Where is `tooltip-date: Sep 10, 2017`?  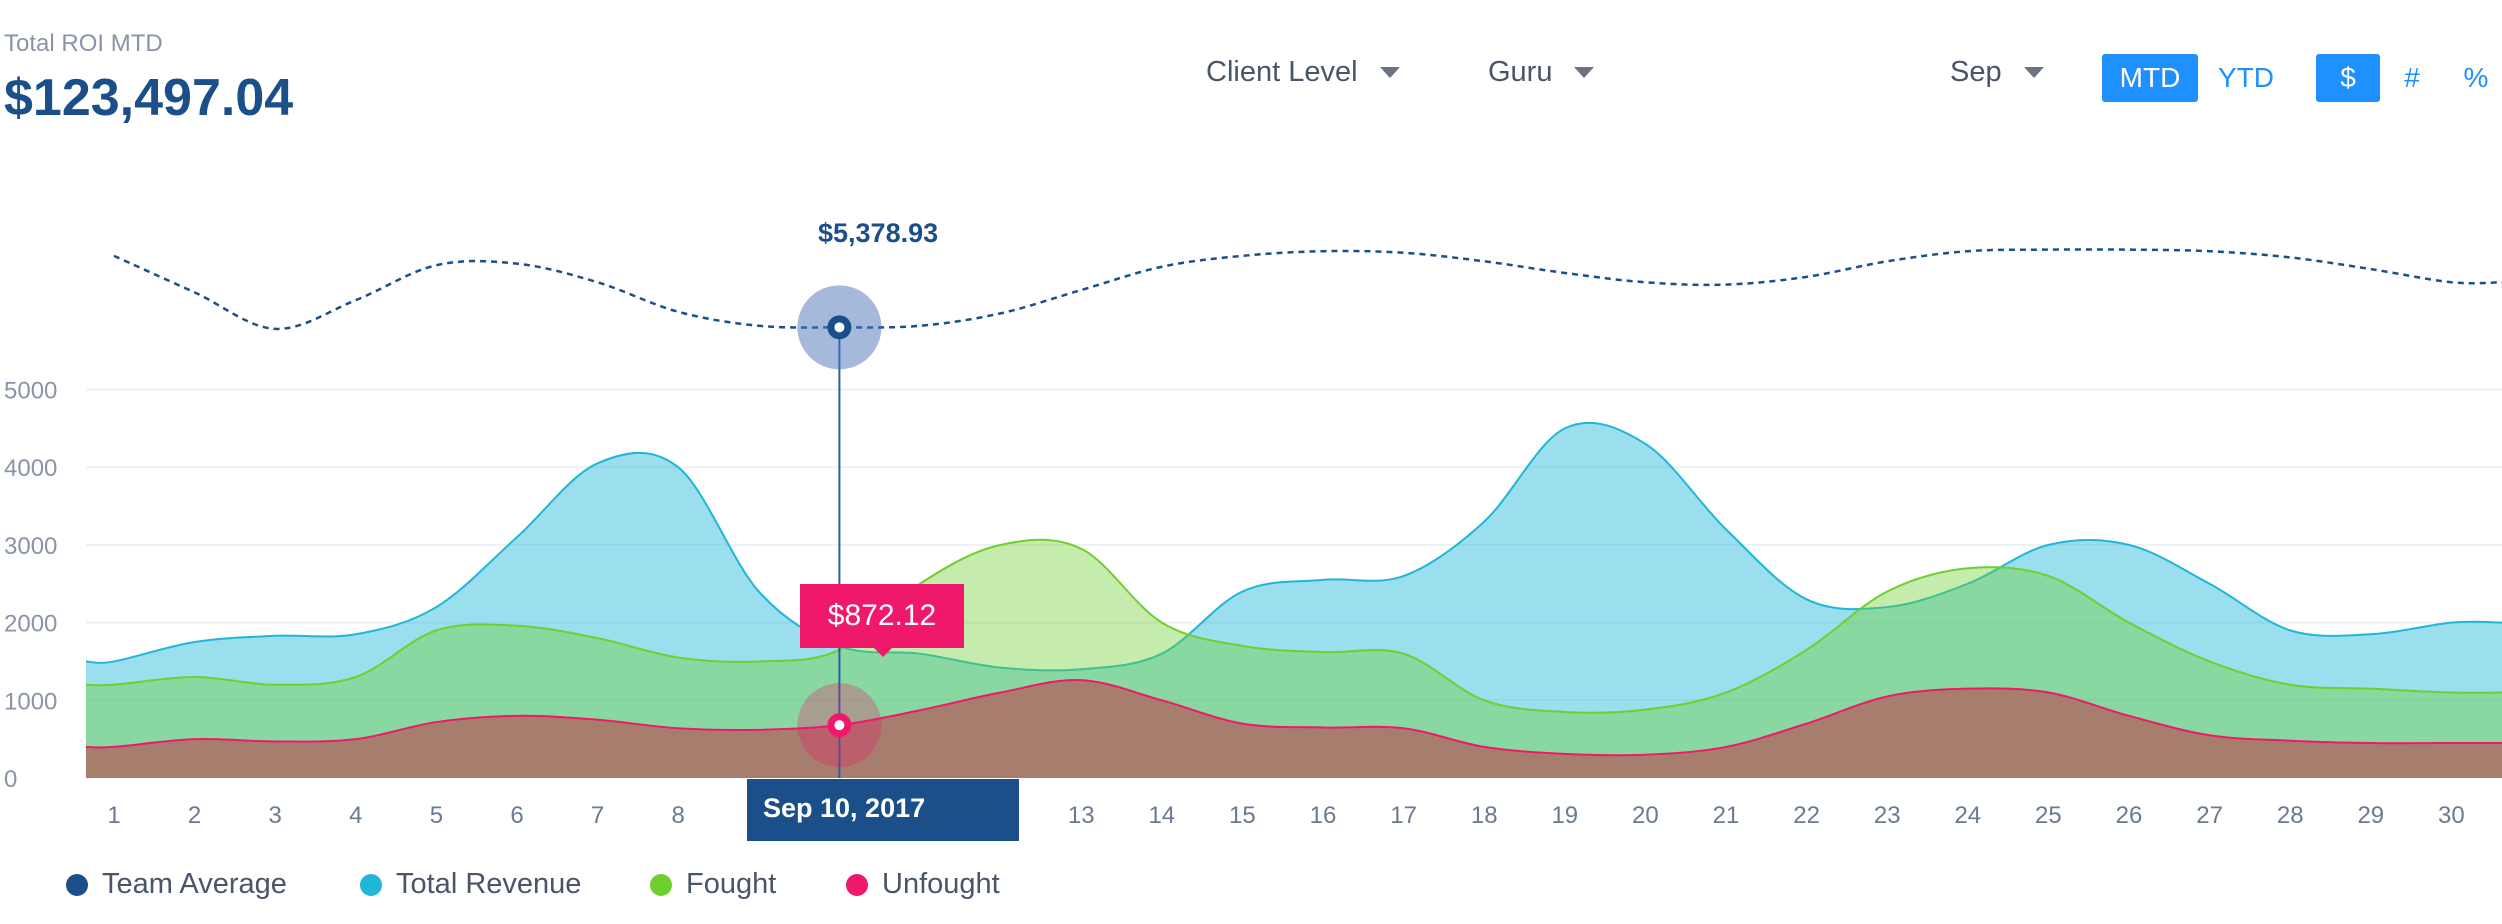
tooltip-date: Sep 10, 2017 is located at coordinates (883, 810).